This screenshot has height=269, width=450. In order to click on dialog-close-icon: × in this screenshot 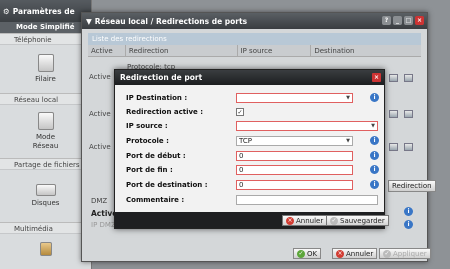, I will do `click(376, 77)`.